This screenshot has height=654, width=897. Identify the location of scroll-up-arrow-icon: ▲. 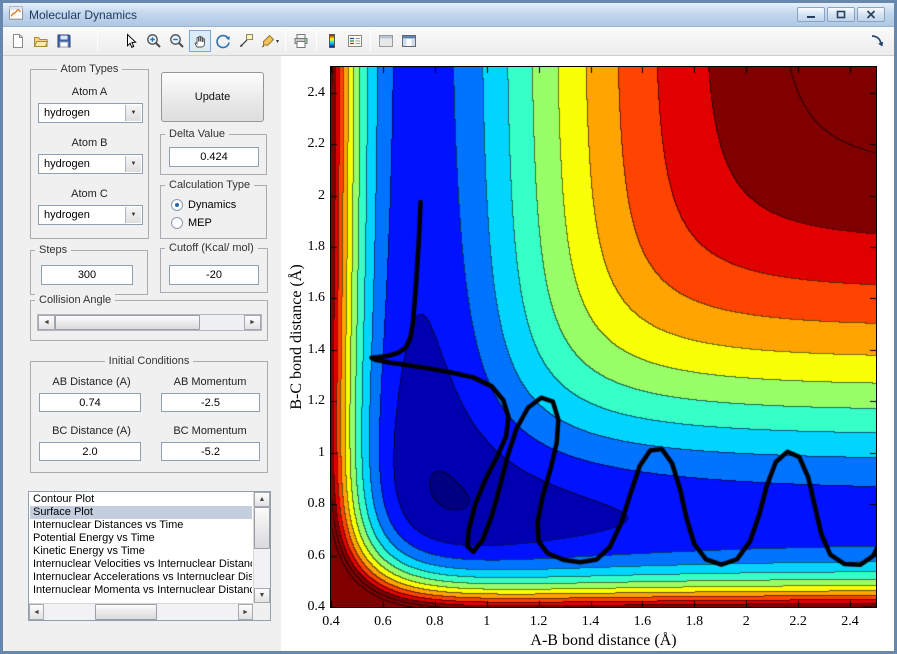
(262, 499).